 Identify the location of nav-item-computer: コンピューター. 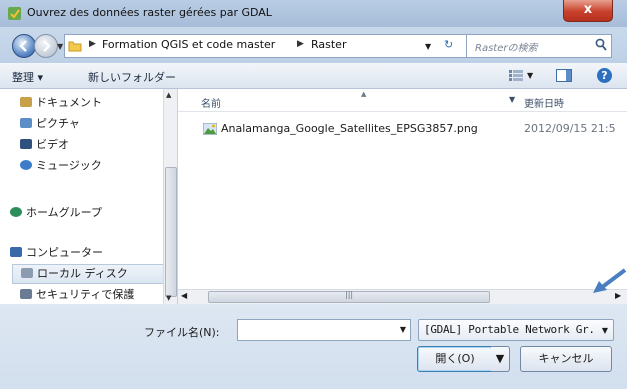
(56, 253).